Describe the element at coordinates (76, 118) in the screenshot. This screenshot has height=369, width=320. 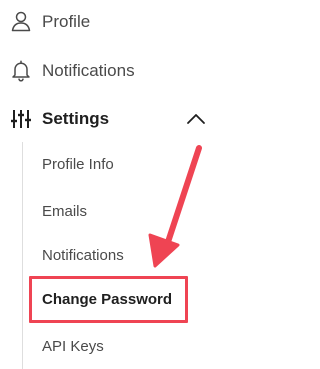
I see `nav-label-settings: Settings` at that location.